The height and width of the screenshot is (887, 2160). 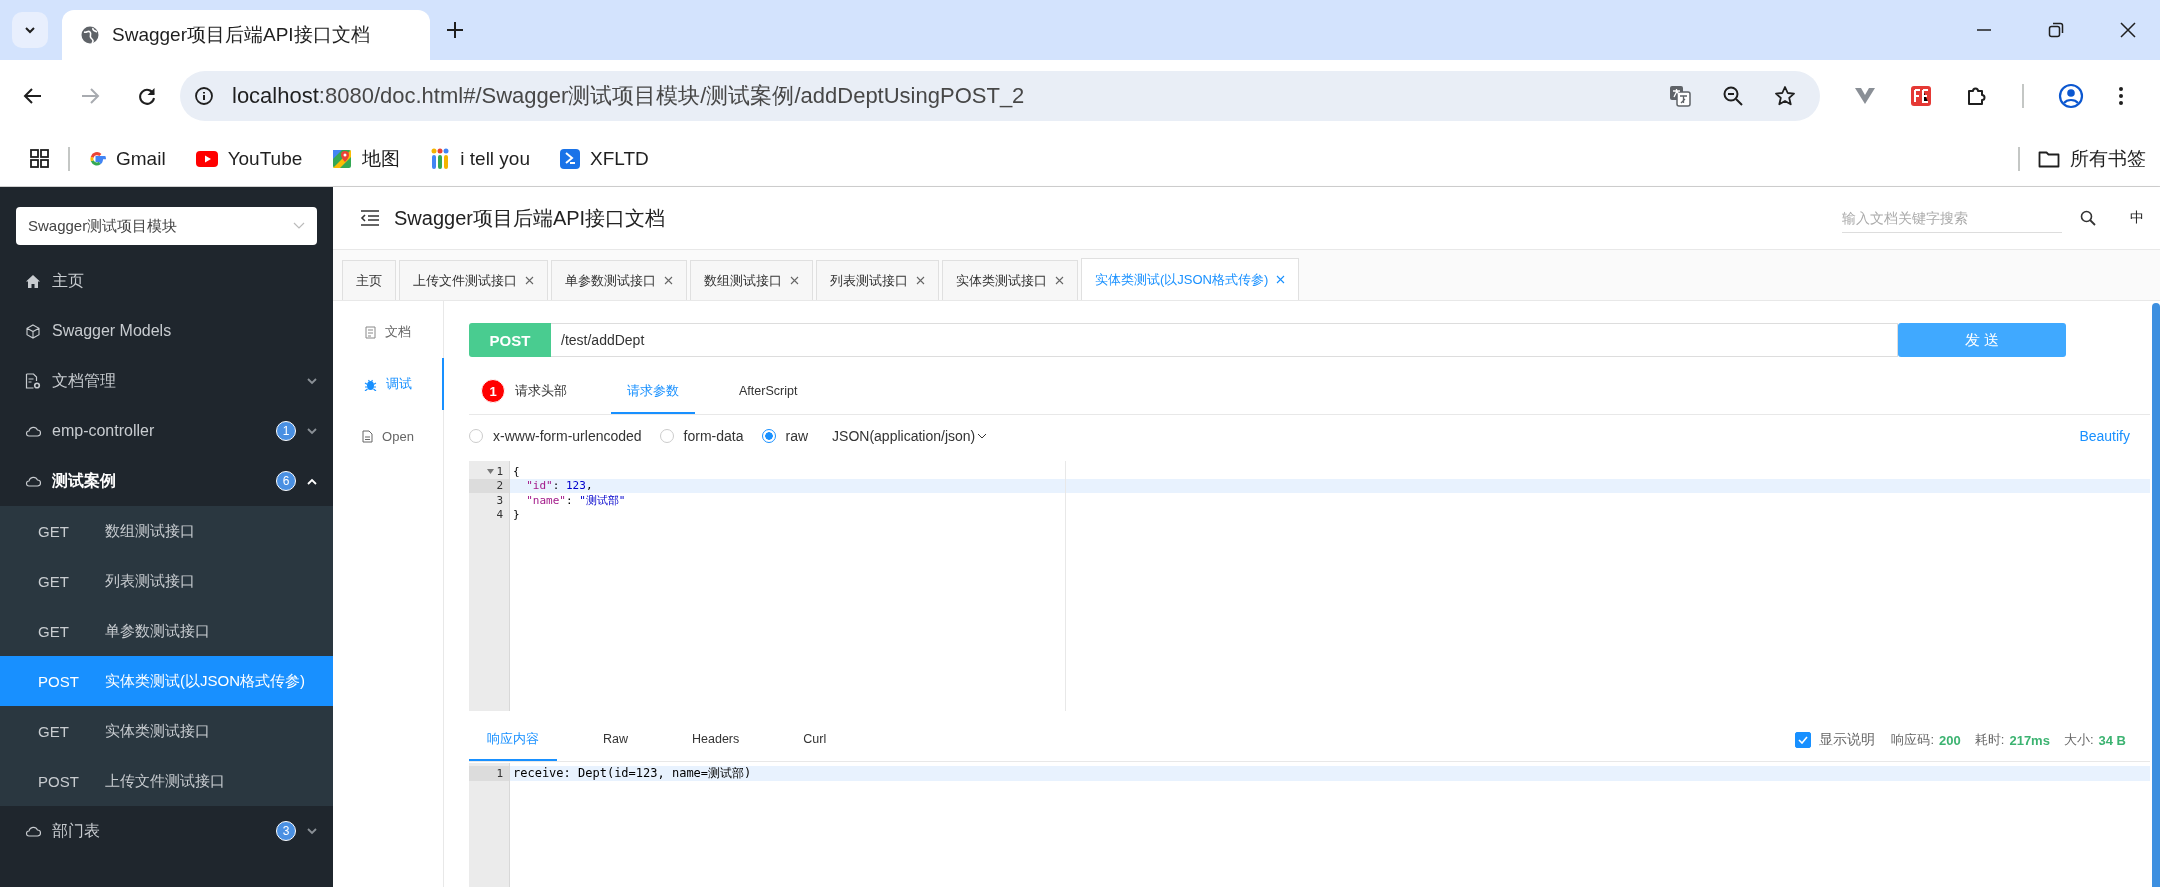 What do you see at coordinates (370, 218) in the screenshot?
I see `menu-fold-icon` at bounding box center [370, 218].